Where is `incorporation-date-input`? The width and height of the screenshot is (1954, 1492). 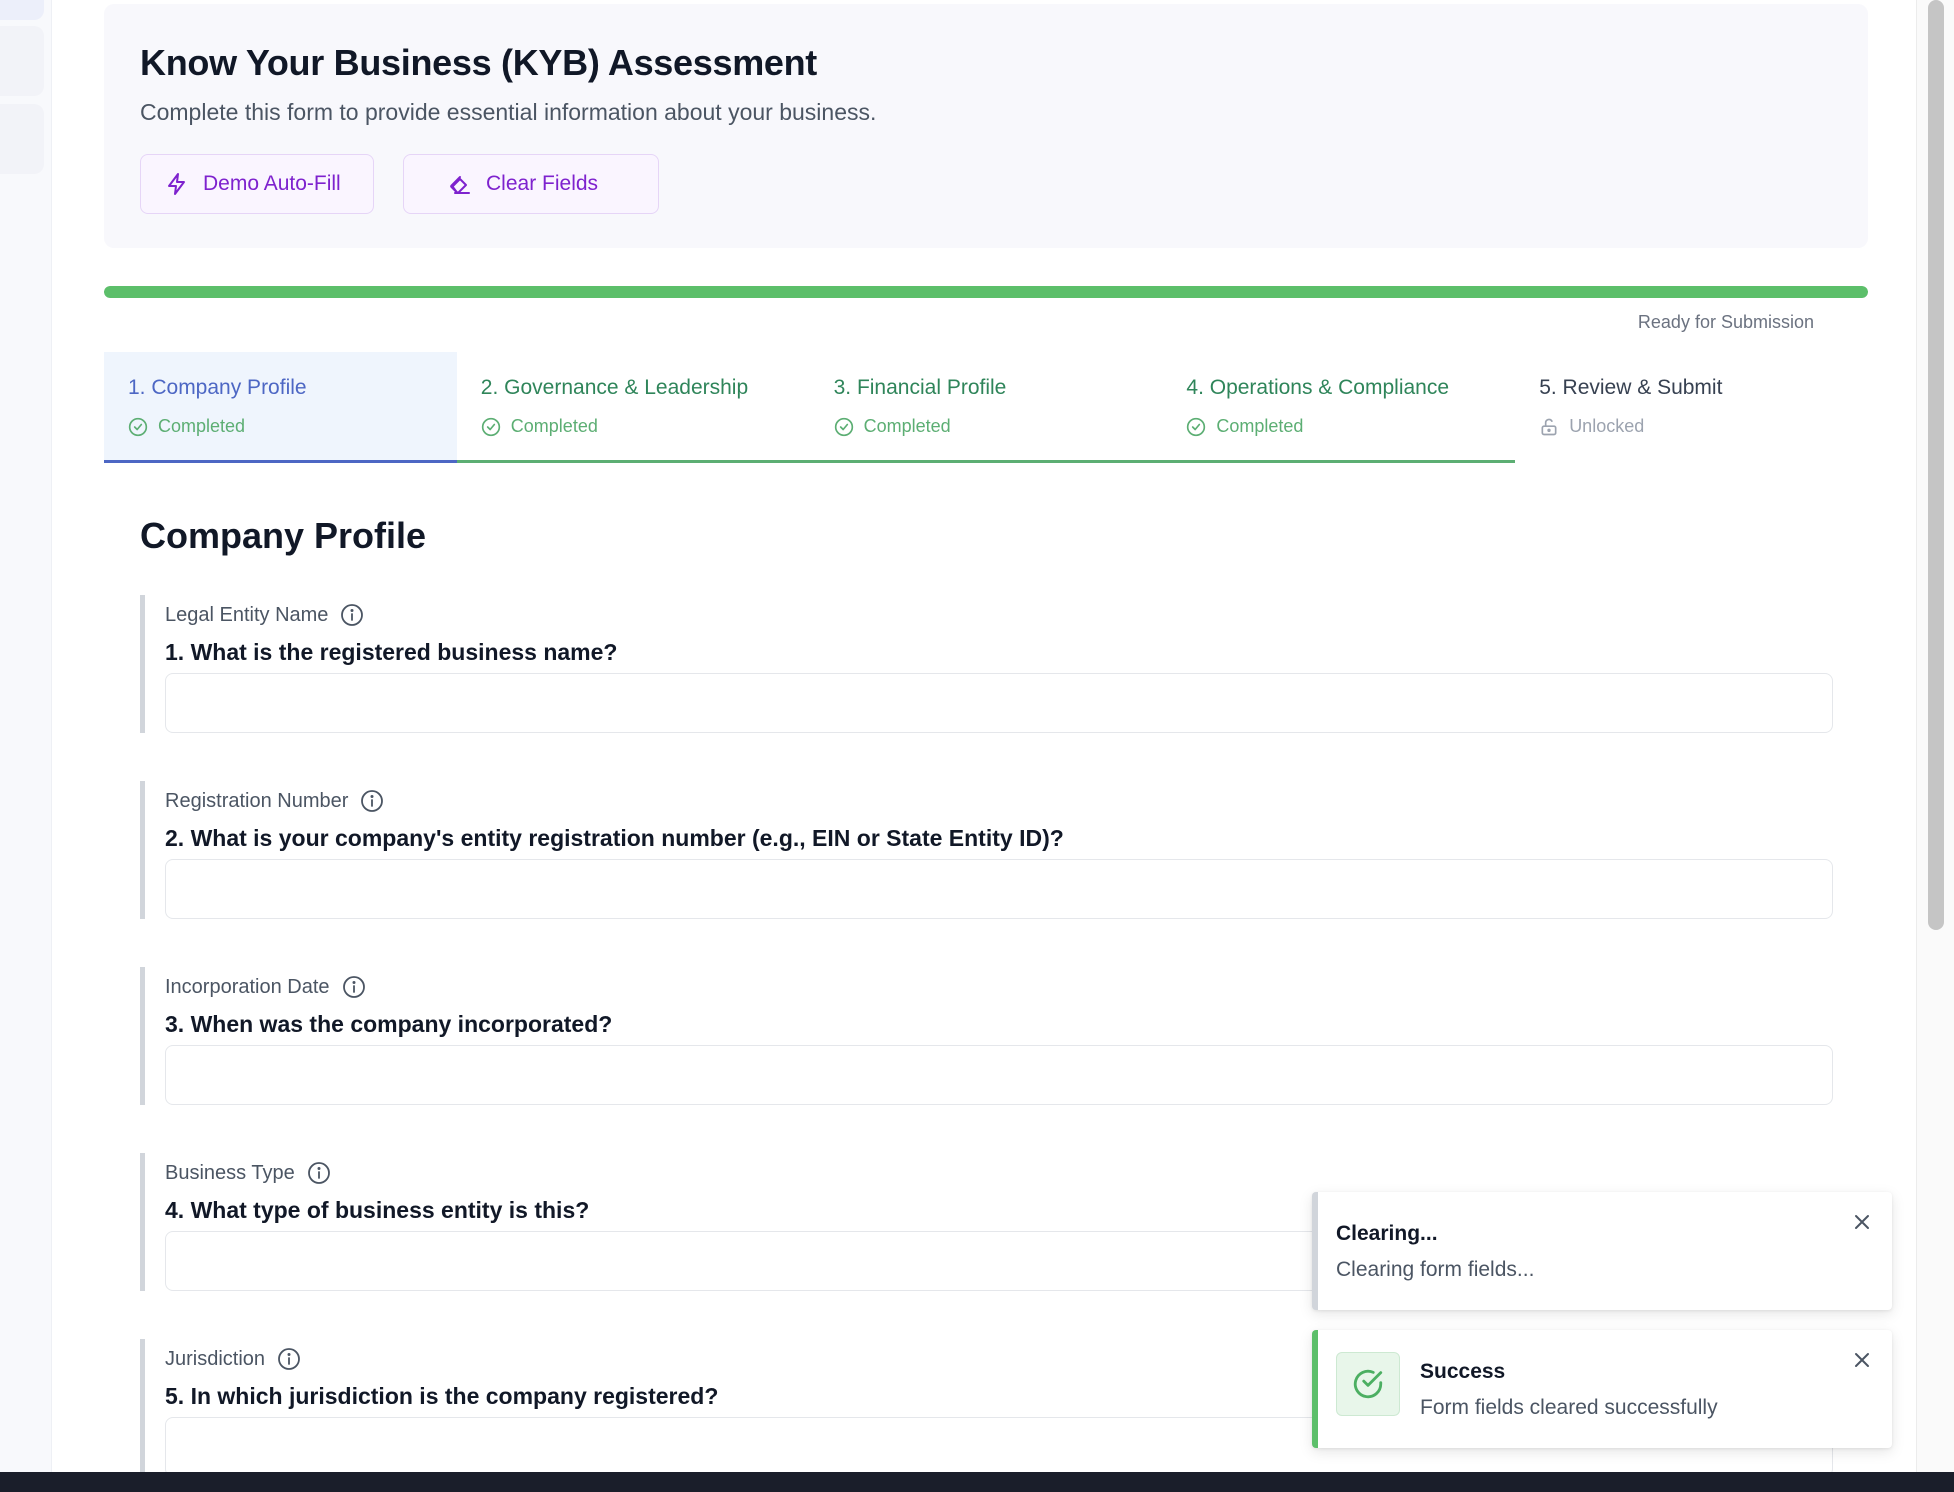
incorporation-date-input is located at coordinates (999, 1075).